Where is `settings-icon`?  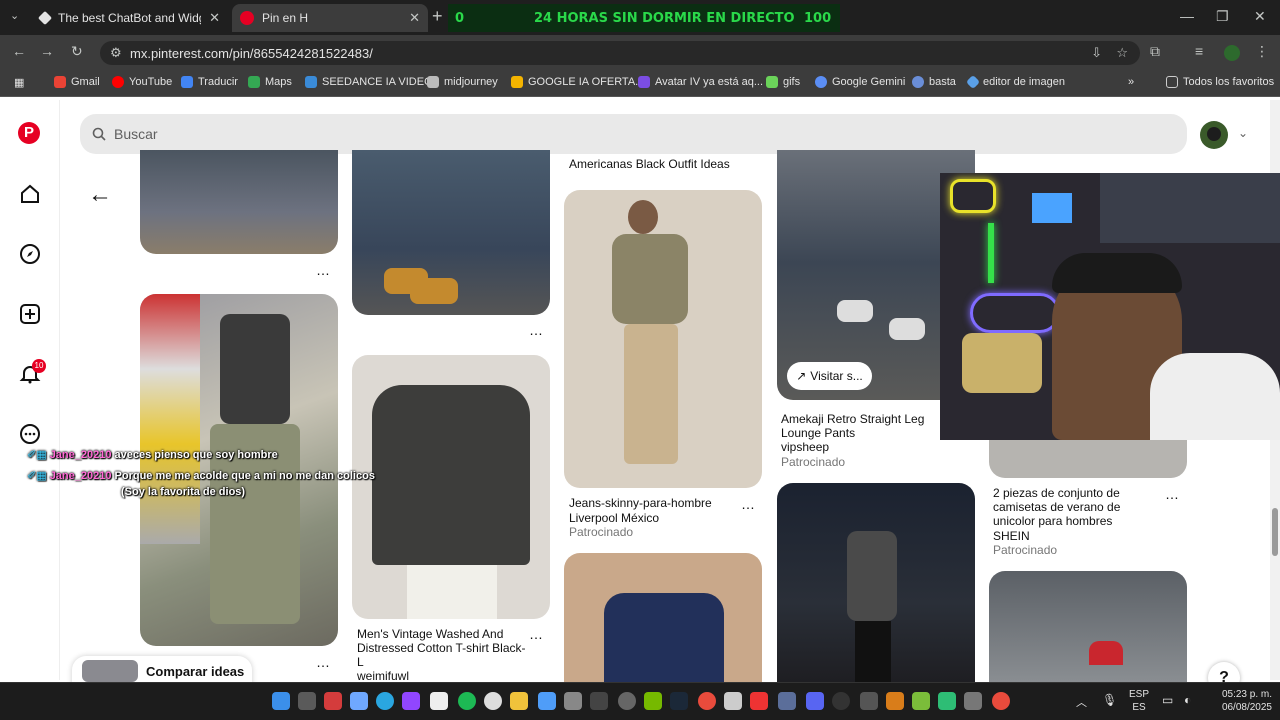 settings-icon is located at coordinates (787, 701).